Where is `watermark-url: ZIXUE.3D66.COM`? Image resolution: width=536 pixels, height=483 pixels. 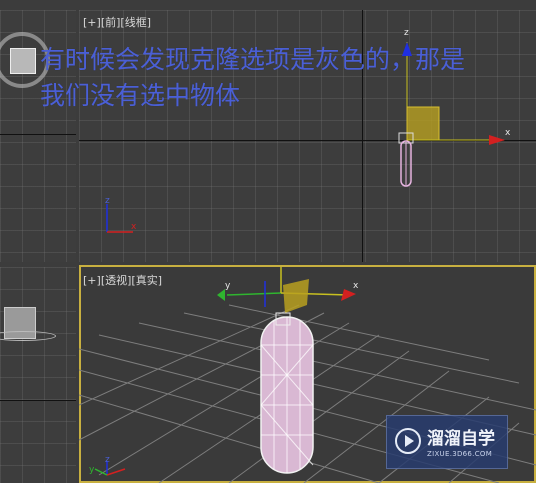
watermark-url: ZIXUE.3D66.COM is located at coordinates (460, 454).